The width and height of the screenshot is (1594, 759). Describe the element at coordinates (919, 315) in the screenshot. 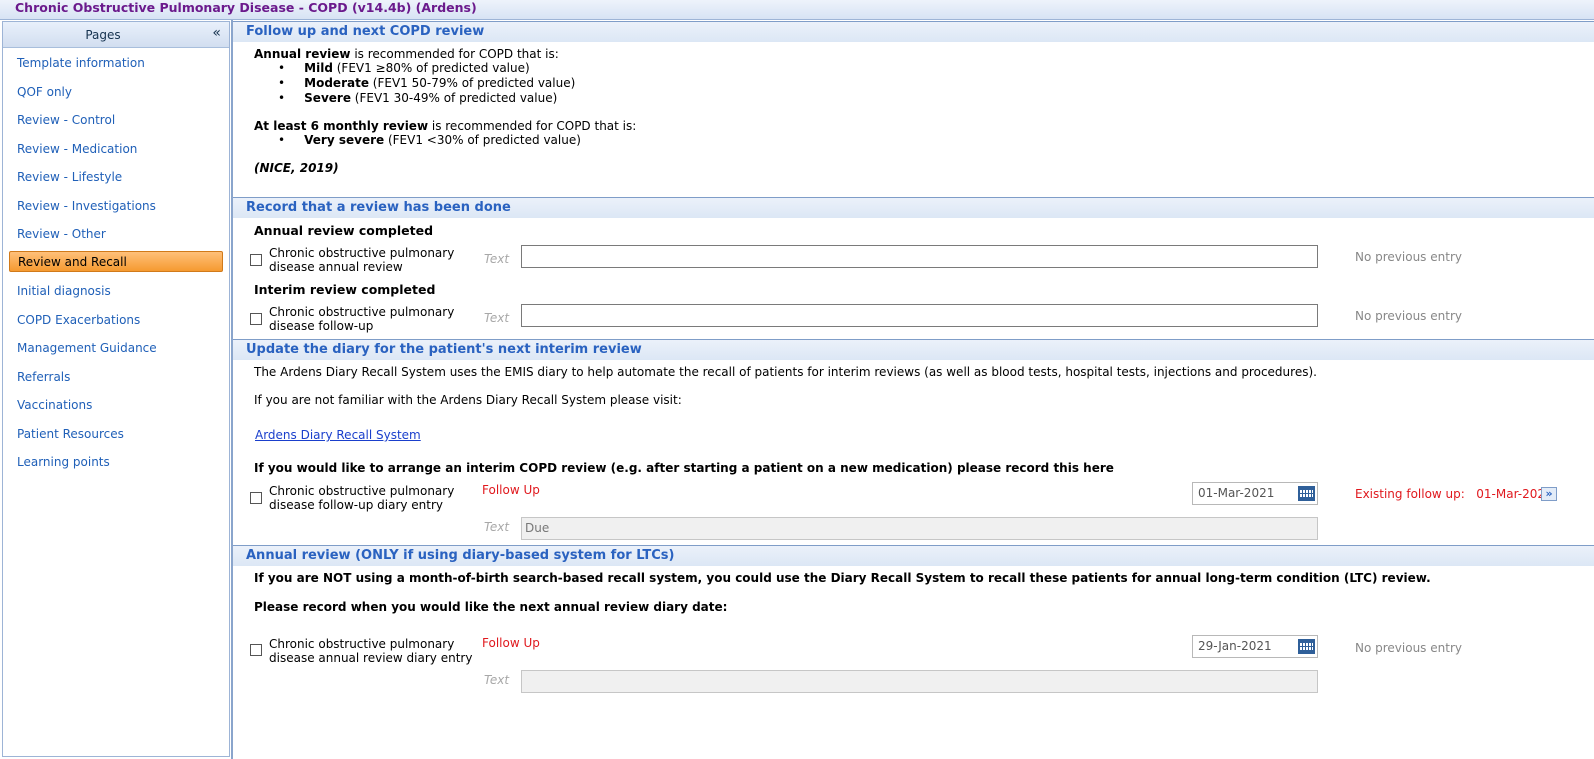

I see `interim-review-text-input` at that location.